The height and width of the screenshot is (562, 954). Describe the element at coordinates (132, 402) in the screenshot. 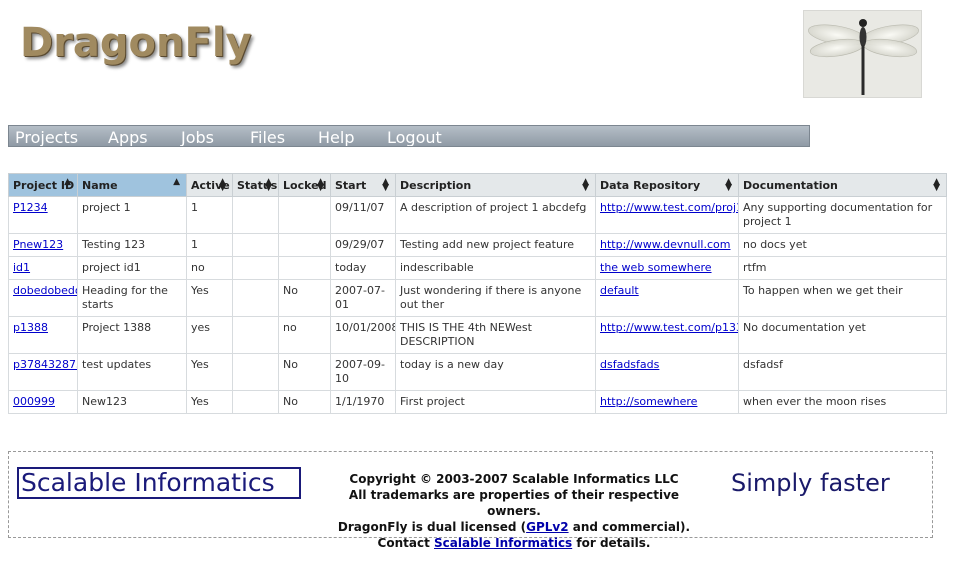

I see `name-cell: New123` at that location.